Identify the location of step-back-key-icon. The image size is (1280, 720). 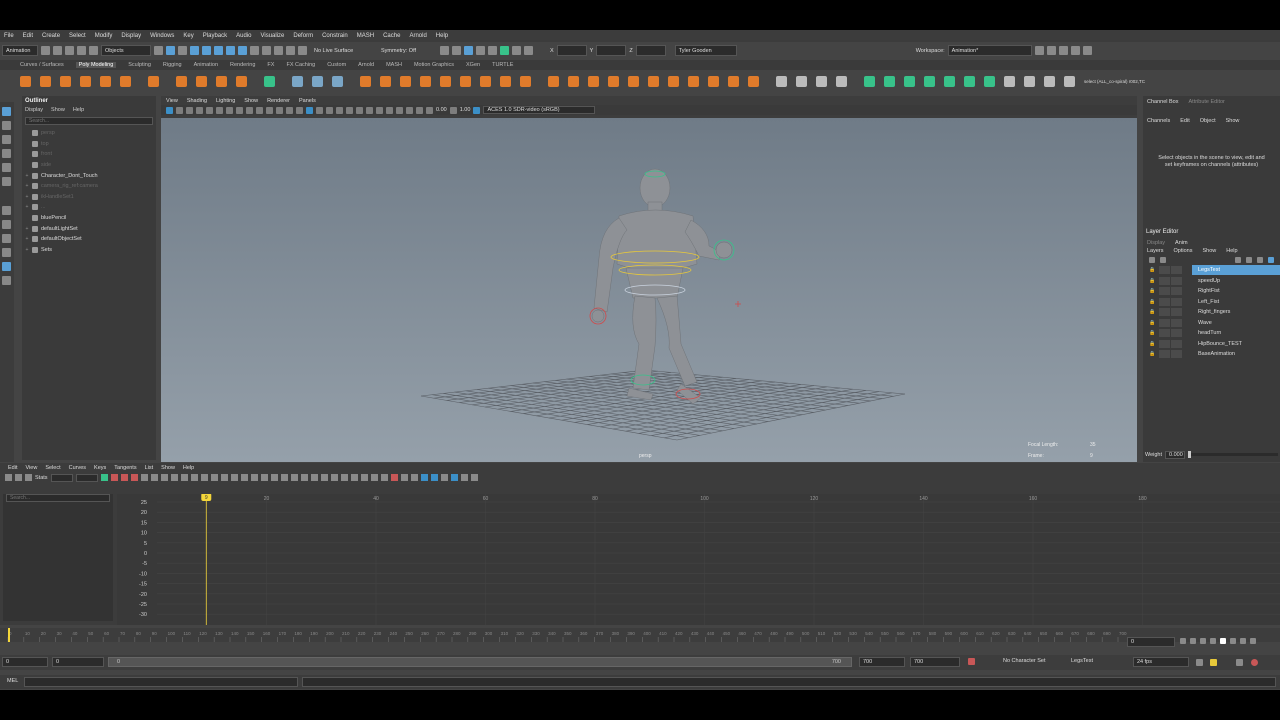
(1193, 641).